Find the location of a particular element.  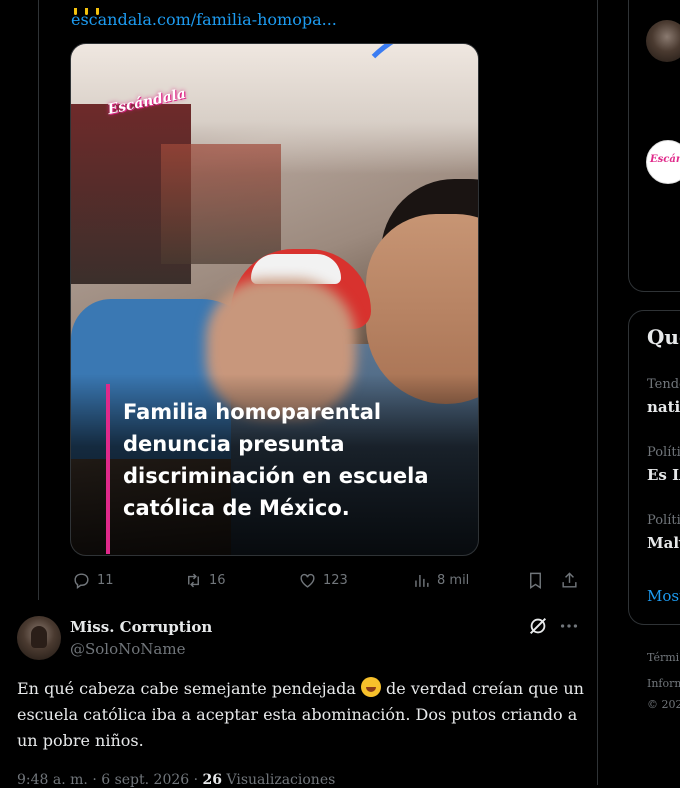

main-column-border is located at coordinates (597, 392).